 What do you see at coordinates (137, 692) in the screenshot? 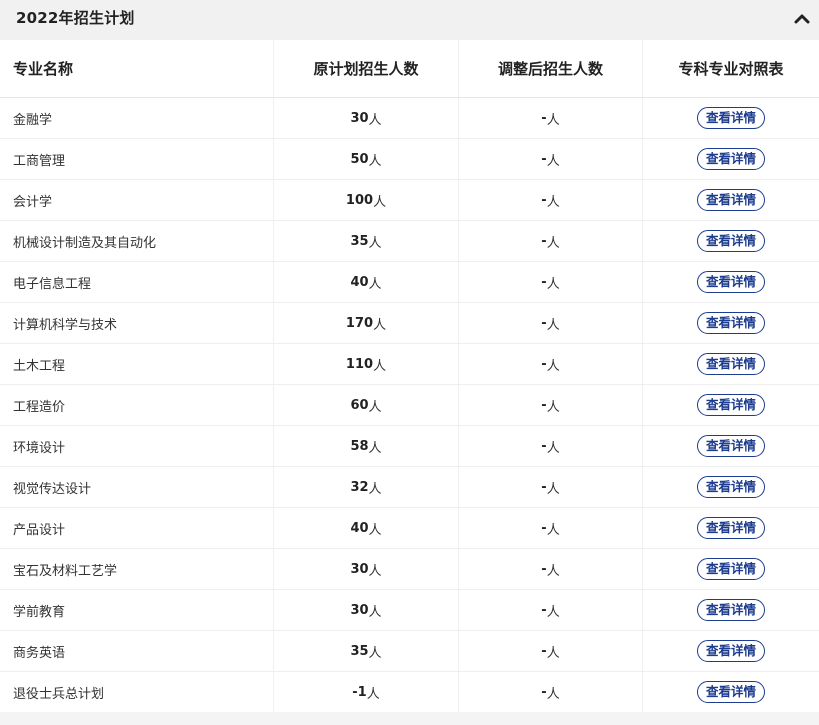
I see `major-name-cell: 退役士兵总计划` at bounding box center [137, 692].